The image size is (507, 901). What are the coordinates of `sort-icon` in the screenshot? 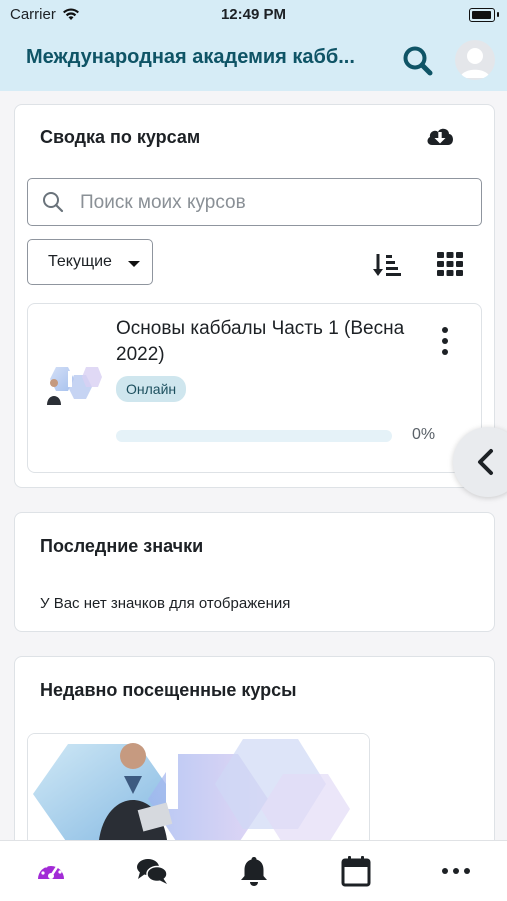 It's located at (387, 265).